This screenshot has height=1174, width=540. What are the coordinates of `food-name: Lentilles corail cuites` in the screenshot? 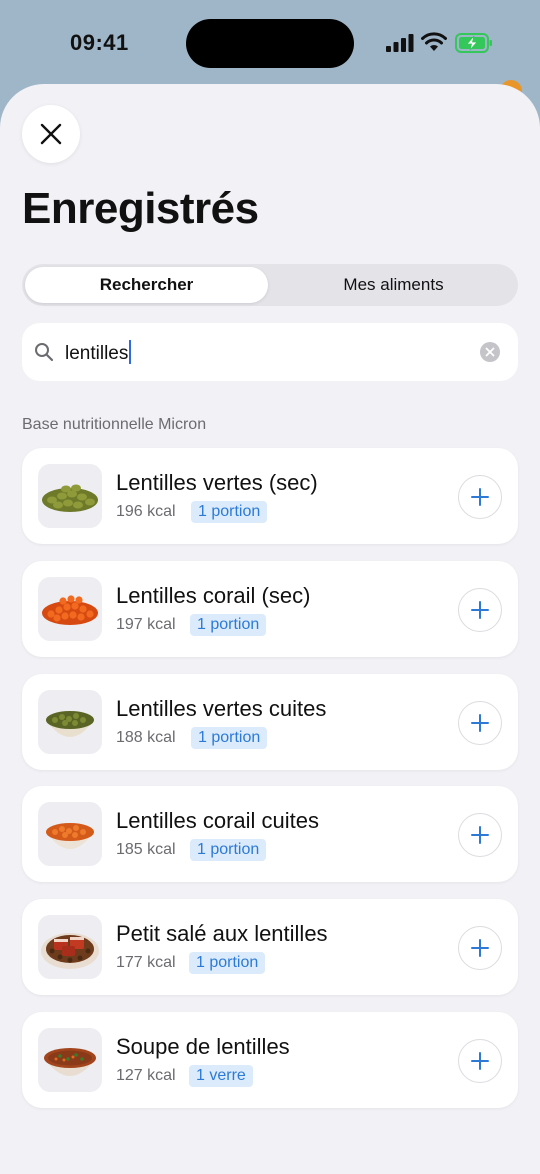 It's located at (217, 821).